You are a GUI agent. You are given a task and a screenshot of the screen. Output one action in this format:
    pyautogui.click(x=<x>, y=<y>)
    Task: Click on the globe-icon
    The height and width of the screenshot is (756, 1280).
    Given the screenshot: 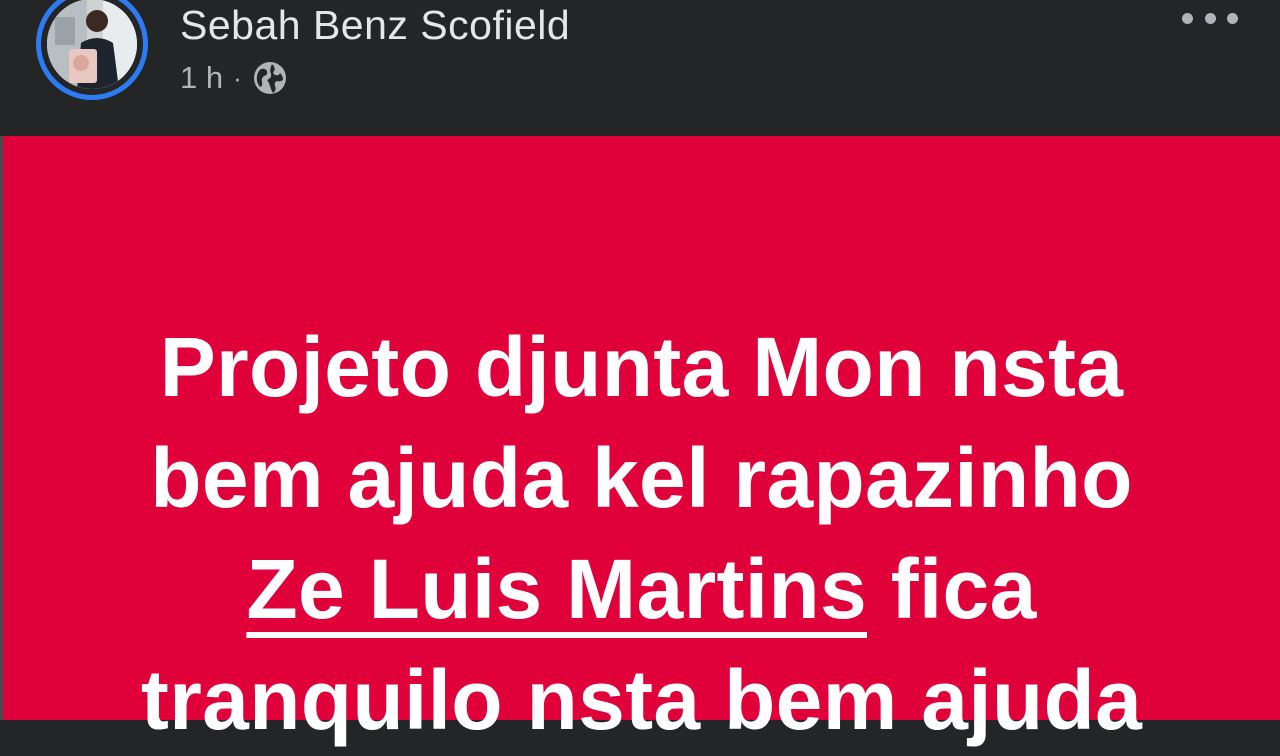 What is the action you would take?
    pyautogui.click(x=269, y=78)
    